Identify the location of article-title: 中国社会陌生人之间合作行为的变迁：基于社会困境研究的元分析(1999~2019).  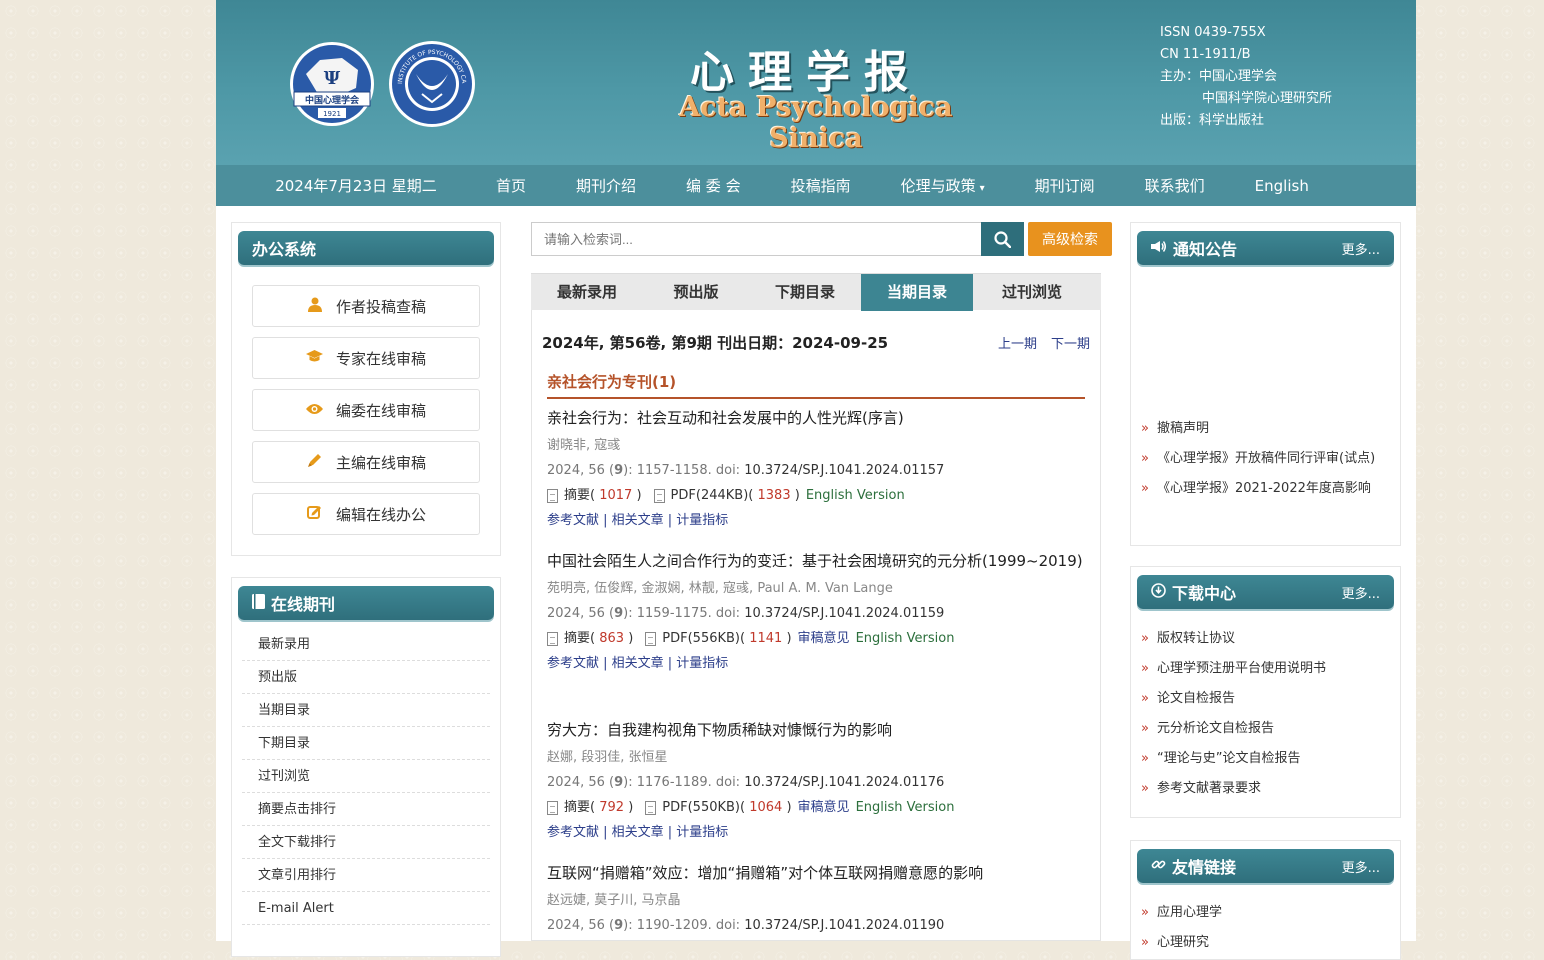
(817, 561).